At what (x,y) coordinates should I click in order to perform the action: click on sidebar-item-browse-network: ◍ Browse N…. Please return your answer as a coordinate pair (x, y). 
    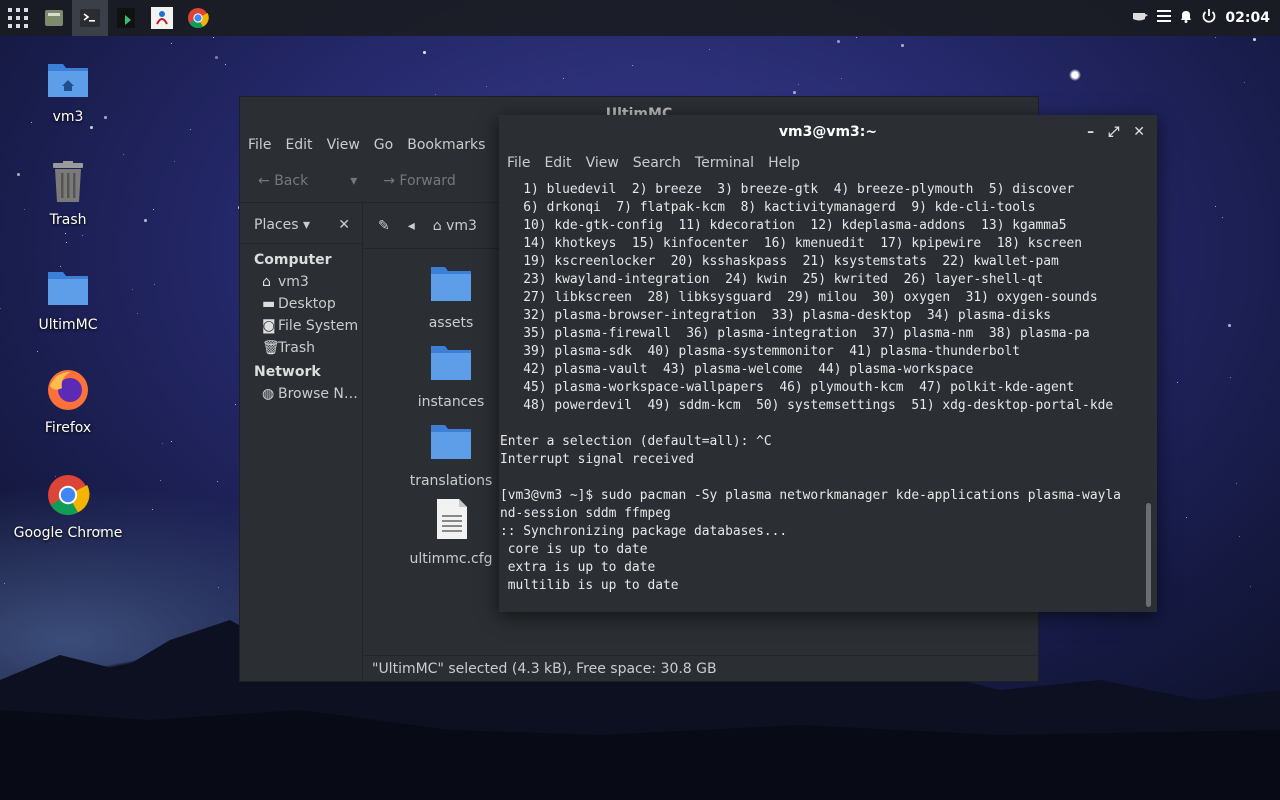
    Looking at the image, I should click on (301, 391).